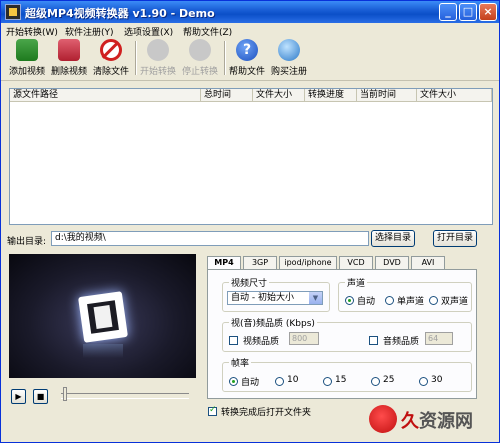  Describe the element at coordinates (233, 340) in the screenshot. I see `video-quality-checkbox` at that location.